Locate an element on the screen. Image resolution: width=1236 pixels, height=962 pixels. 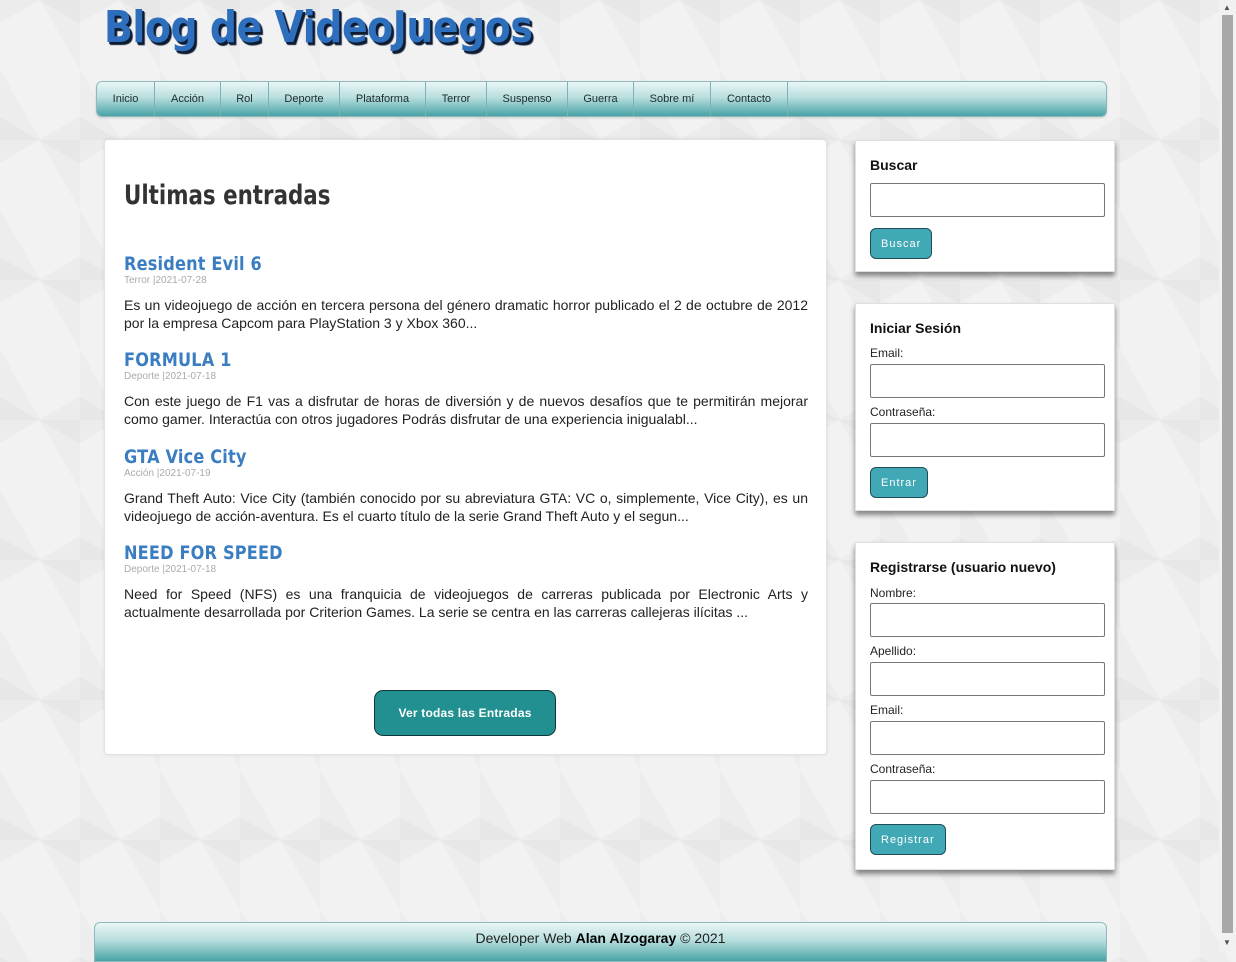
post-title-link: FORMULA 1 is located at coordinates (414, 360).